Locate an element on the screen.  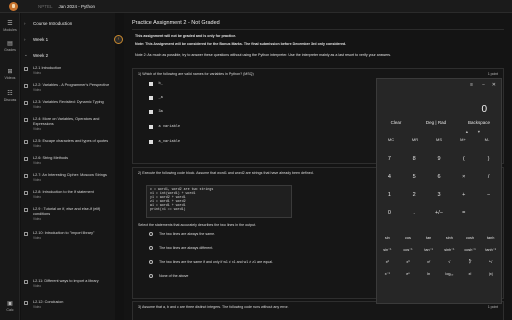
menu-icon: ≡ is located at coordinates (471, 85).